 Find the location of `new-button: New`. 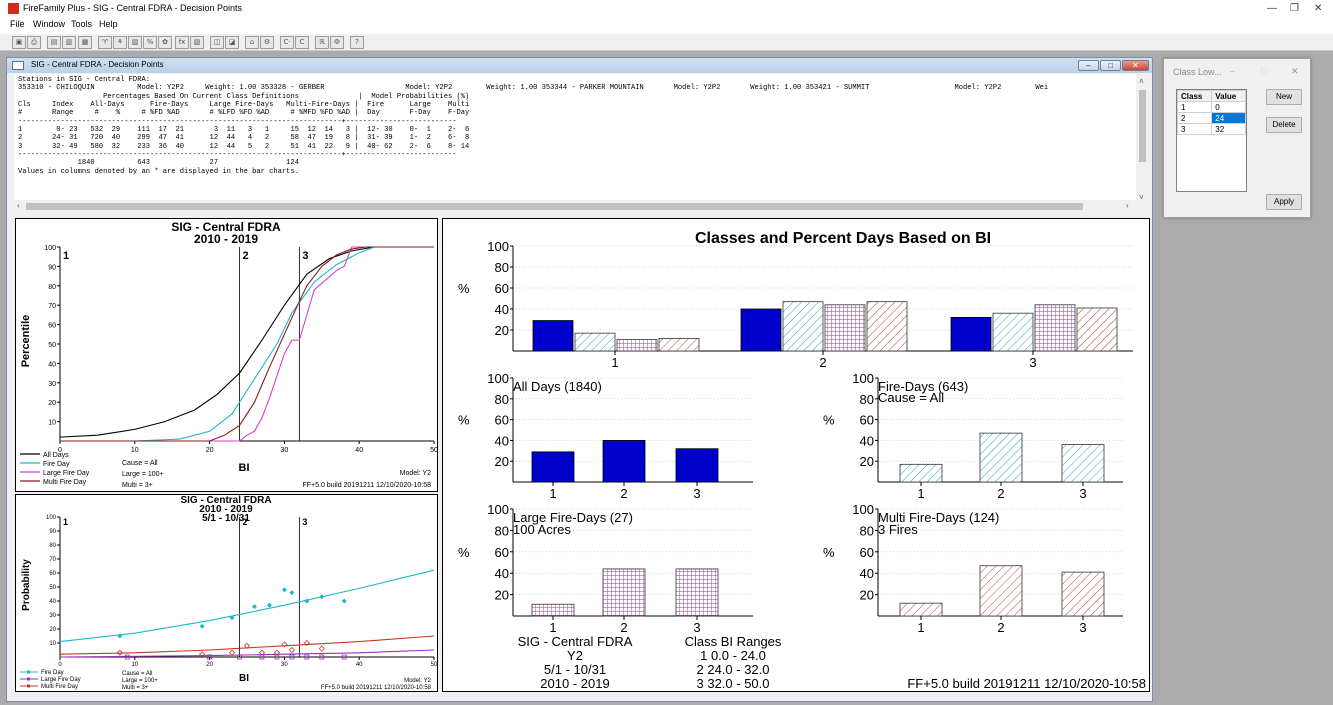

new-button: New is located at coordinates (1284, 97).